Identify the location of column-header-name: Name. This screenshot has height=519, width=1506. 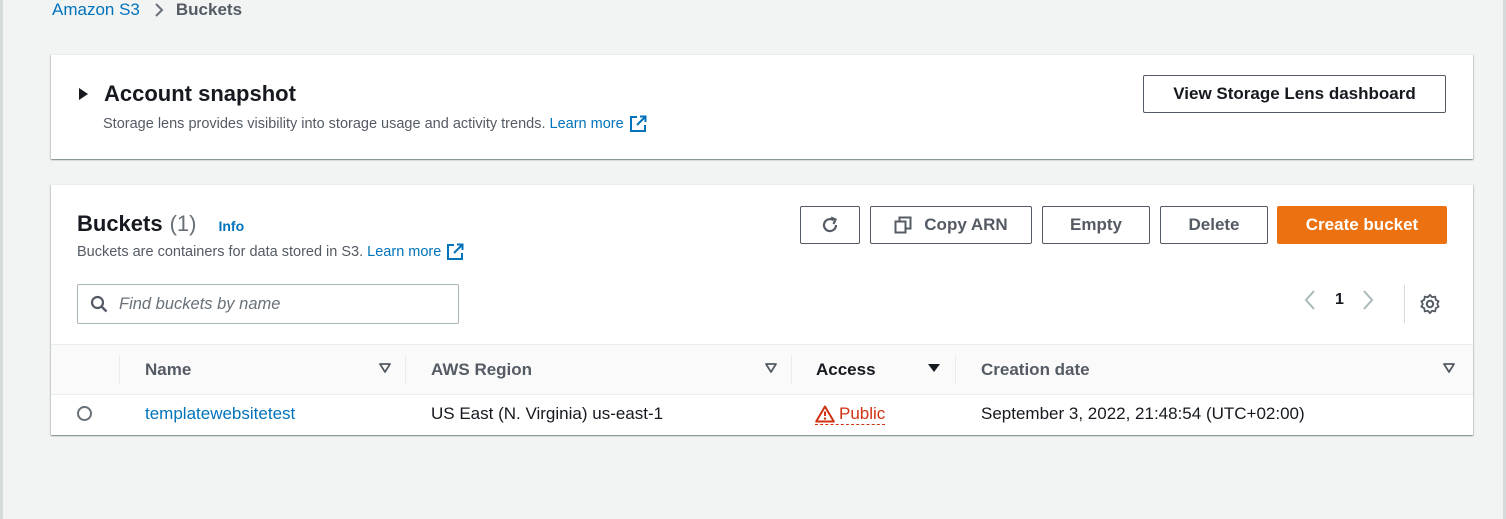
(262, 369).